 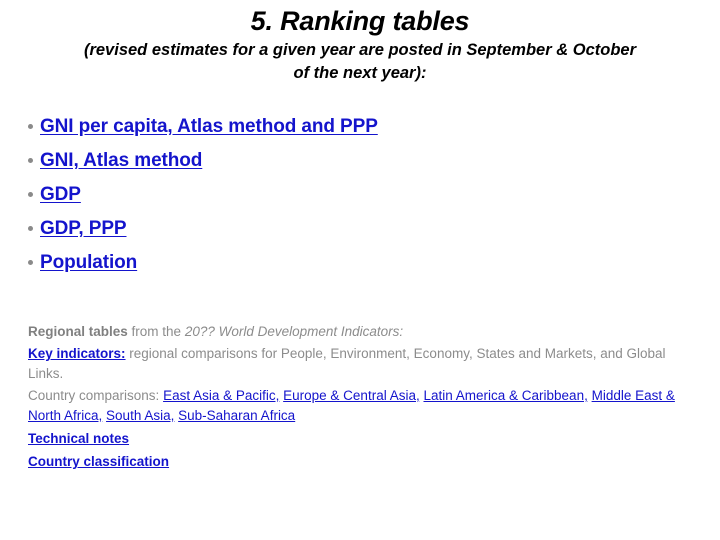 I want to click on list-item: Population, so click(x=358, y=267).